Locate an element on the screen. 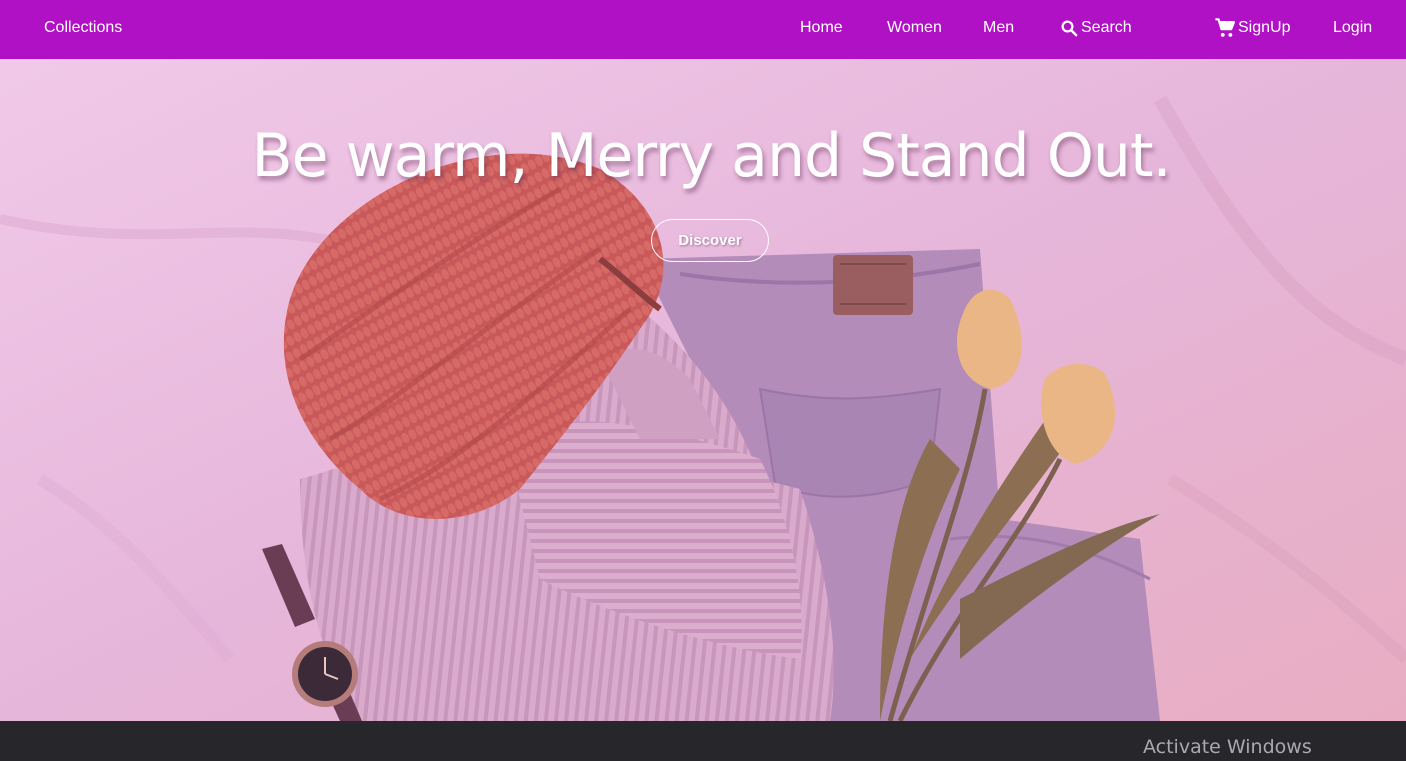 This screenshot has height=761, width=1406. nav-link-home: Home is located at coordinates (821, 27).